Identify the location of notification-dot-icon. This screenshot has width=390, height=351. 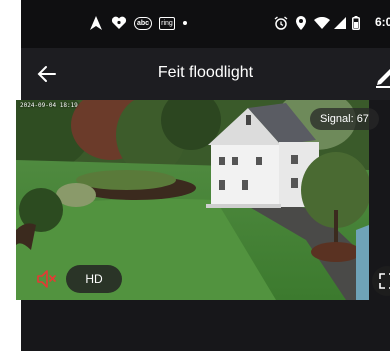
(185, 23).